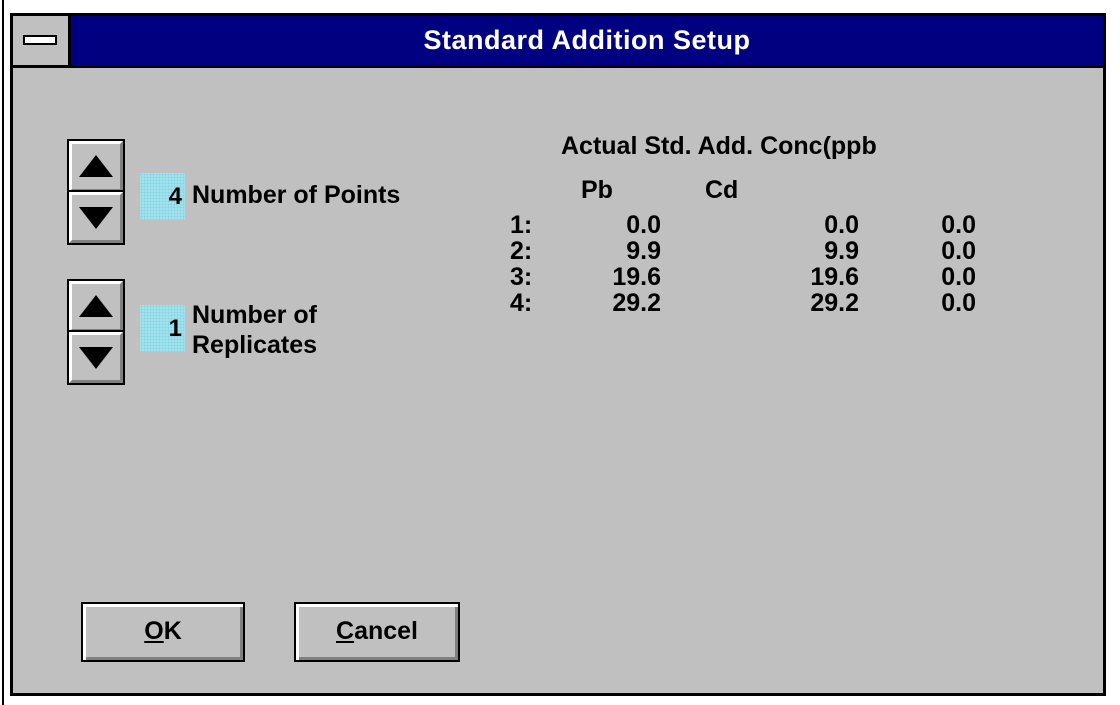  I want to click on pb-value: 9.9, so click(643, 251).